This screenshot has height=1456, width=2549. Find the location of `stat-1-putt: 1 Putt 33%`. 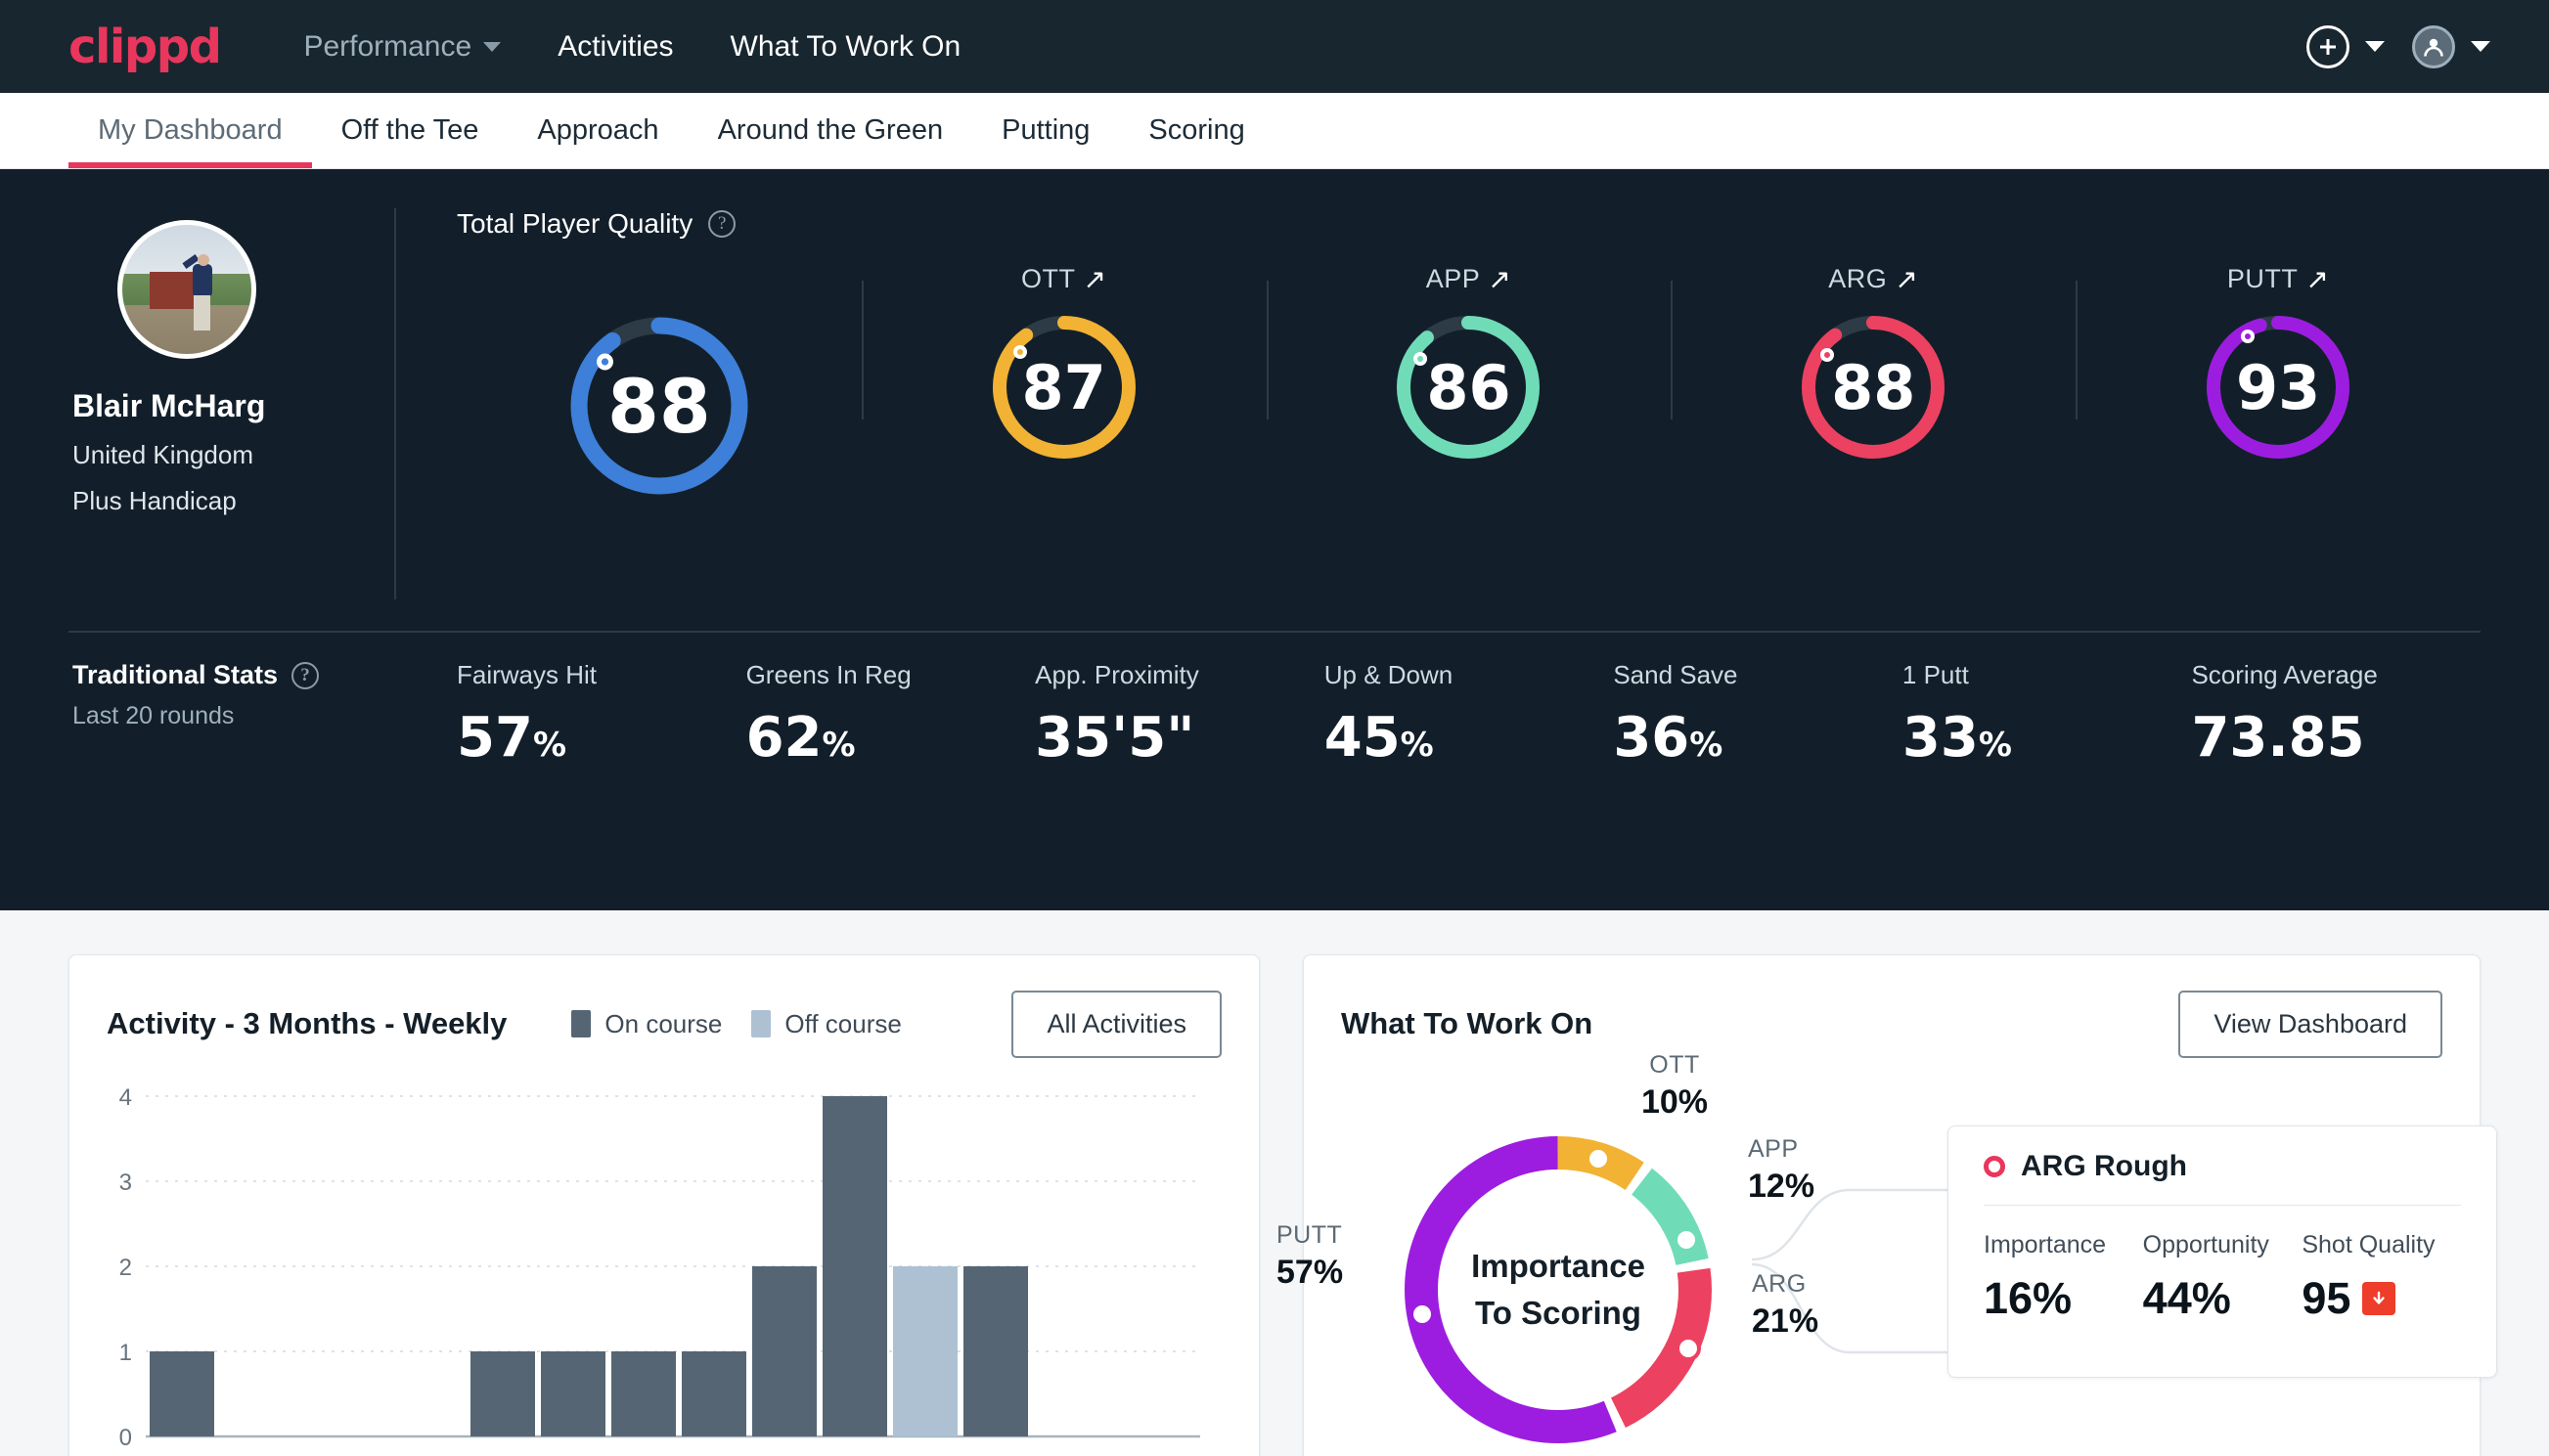

stat-1-putt: 1 Putt 33% is located at coordinates (2047, 715).